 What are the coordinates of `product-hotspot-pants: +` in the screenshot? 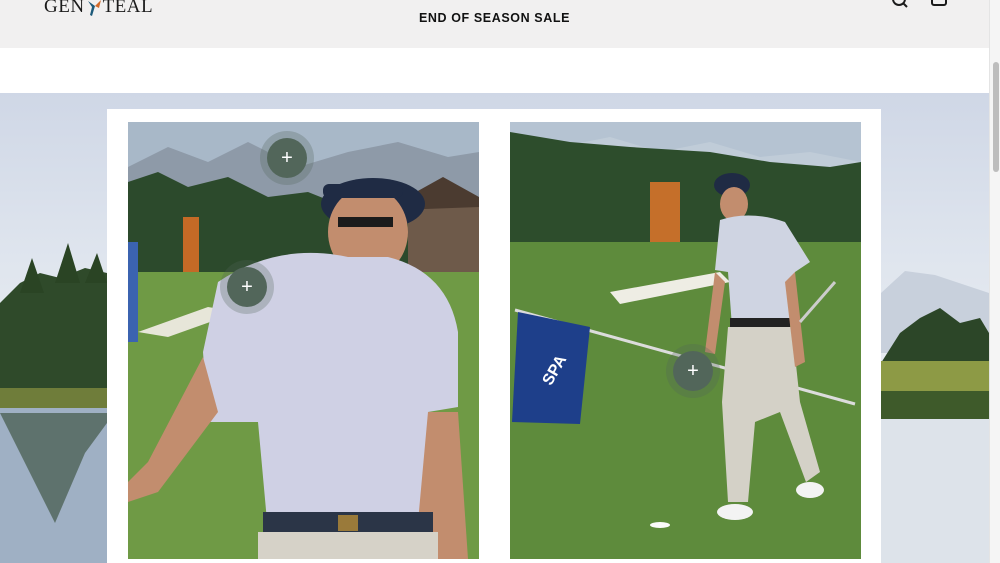 It's located at (693, 371).